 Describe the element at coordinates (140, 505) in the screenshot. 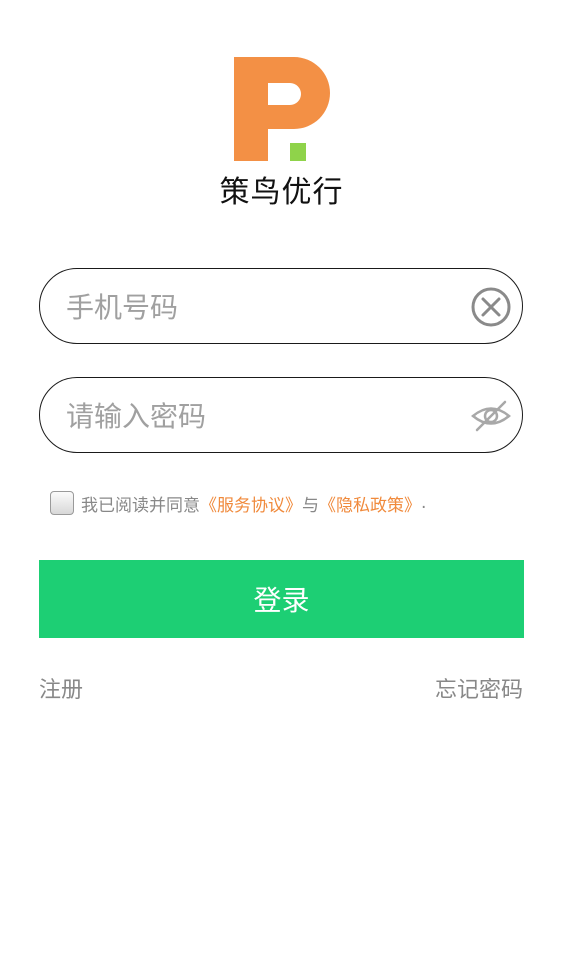

I see `agreement-prefix: 我已阅读并同意` at that location.